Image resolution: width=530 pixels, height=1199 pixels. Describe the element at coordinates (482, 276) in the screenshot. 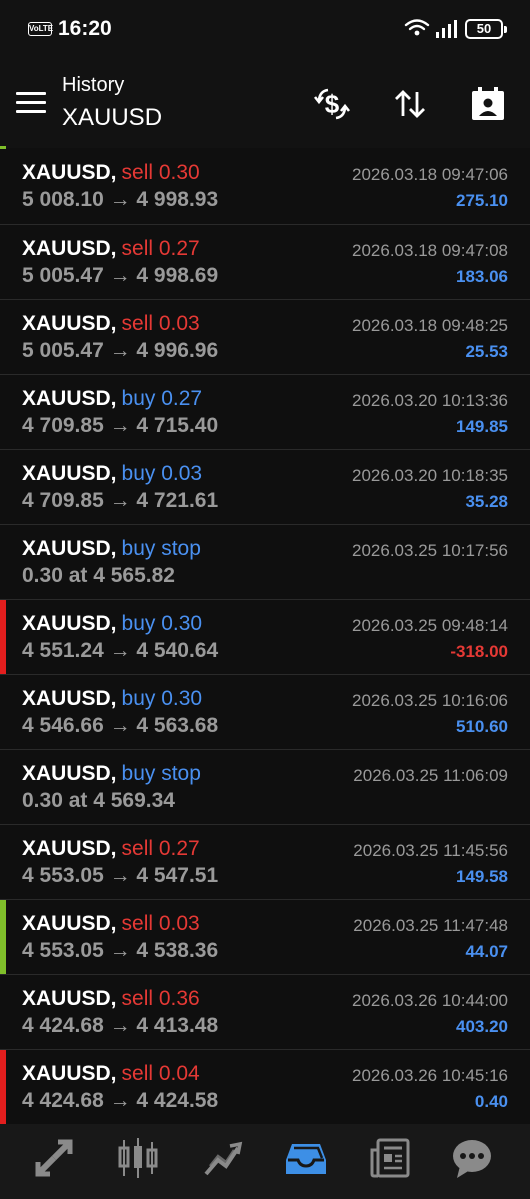

I see `trade-profit: 183.06` at that location.